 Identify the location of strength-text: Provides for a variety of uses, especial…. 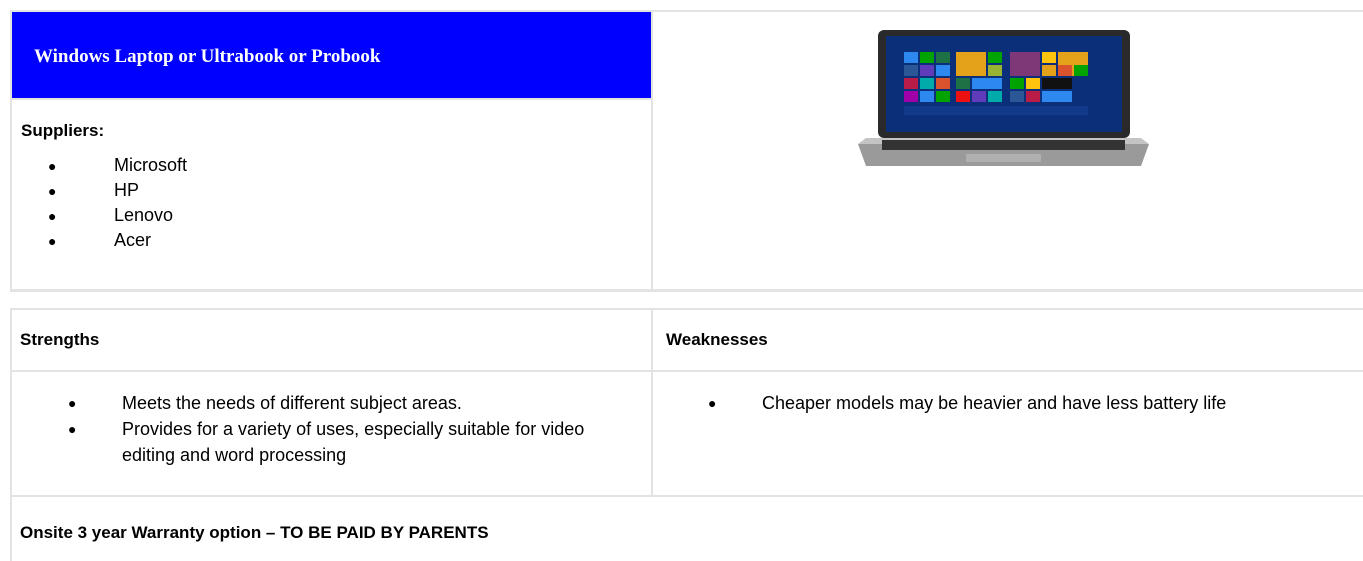
(353, 442).